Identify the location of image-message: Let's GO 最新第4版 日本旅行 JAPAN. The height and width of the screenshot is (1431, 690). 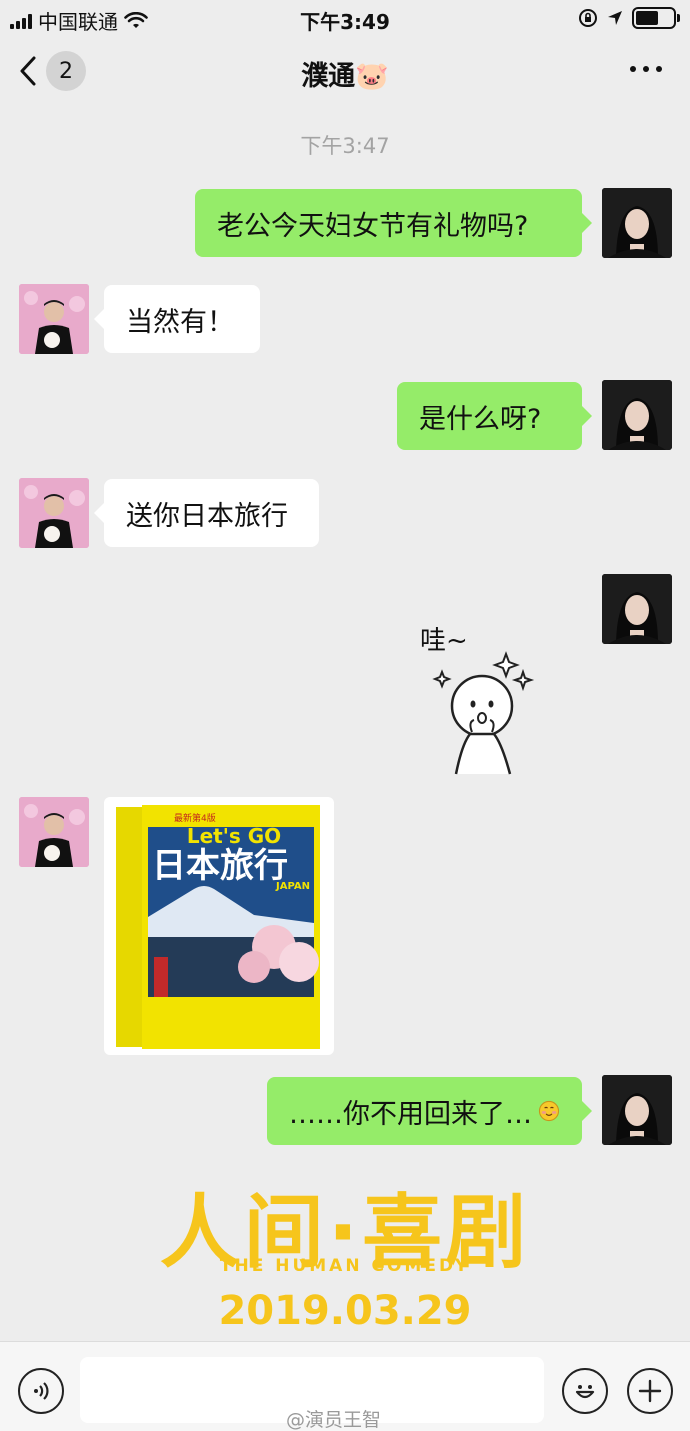
(219, 926).